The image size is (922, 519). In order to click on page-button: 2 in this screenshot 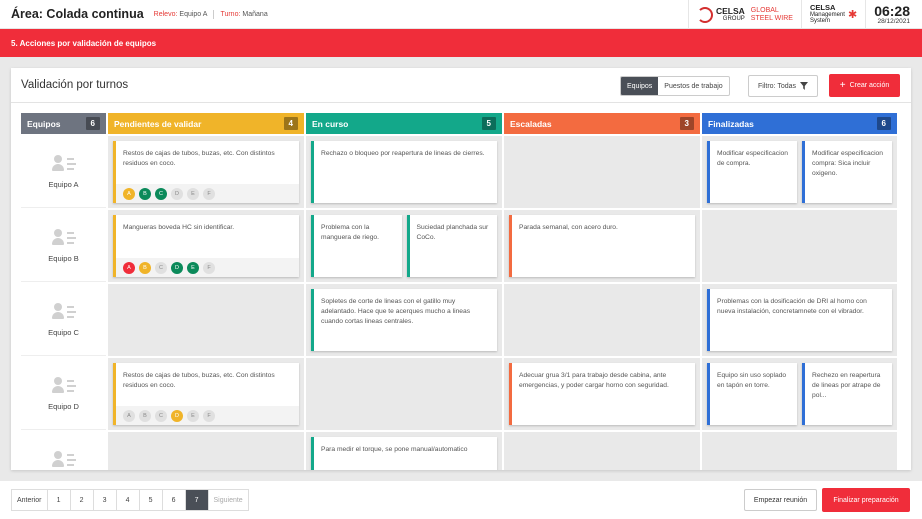, I will do `click(82, 500)`.